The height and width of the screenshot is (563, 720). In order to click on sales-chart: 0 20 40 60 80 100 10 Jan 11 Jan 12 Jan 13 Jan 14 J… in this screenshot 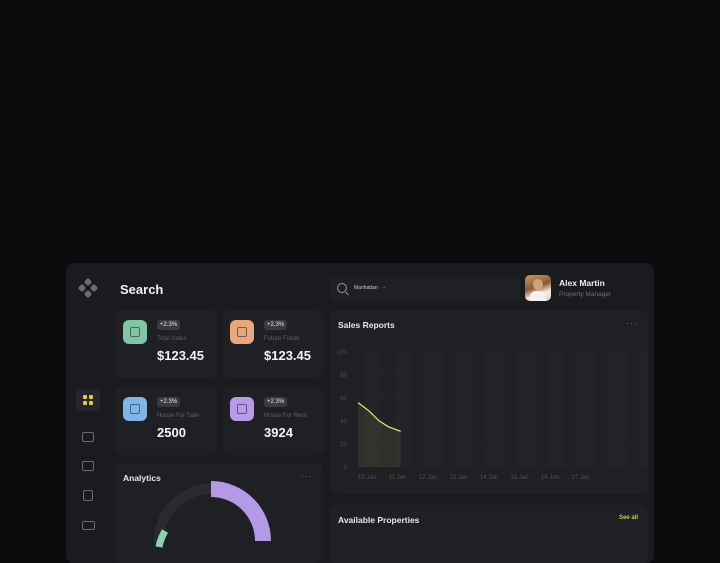, I will do `click(492, 415)`.